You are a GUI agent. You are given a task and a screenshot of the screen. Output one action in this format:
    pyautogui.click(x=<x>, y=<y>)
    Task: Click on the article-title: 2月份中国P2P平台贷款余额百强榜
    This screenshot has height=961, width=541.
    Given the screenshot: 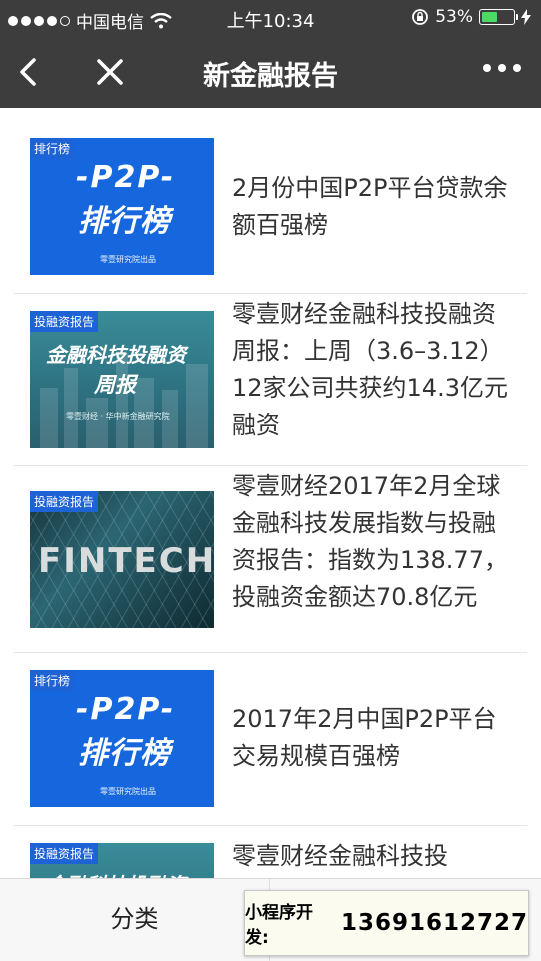 What is the action you would take?
    pyautogui.click(x=370, y=206)
    